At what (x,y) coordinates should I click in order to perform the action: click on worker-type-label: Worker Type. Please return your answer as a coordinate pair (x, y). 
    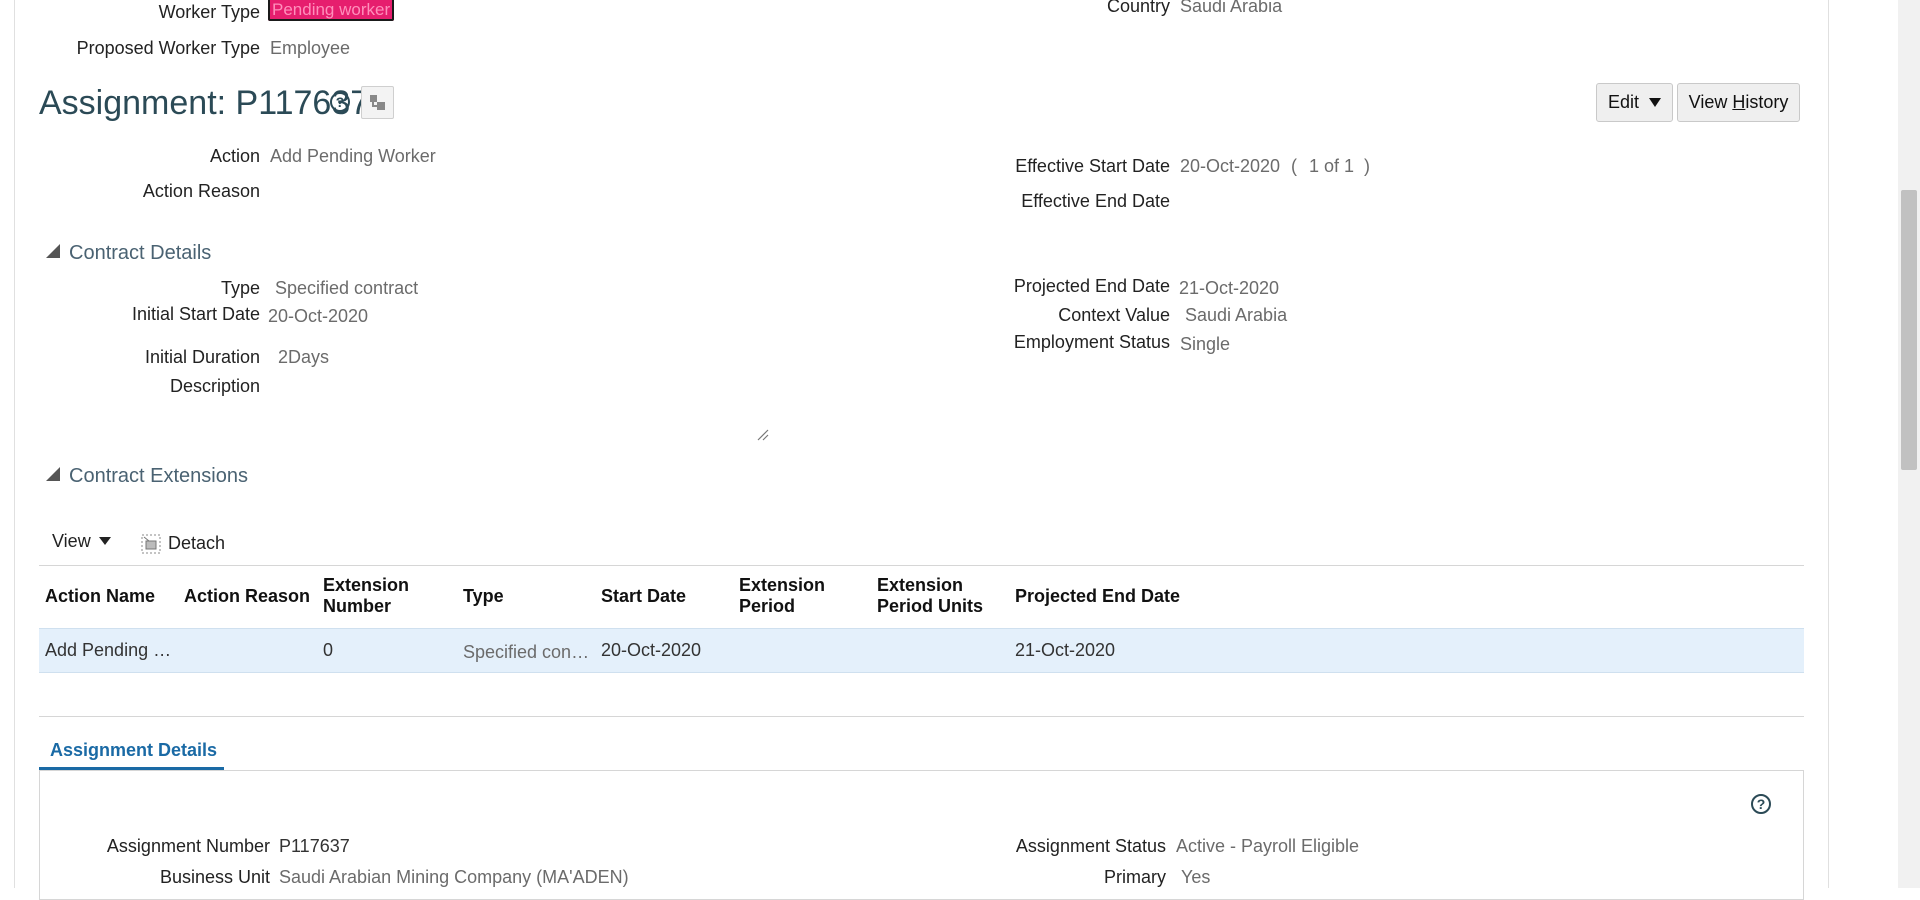
    Looking at the image, I should click on (209, 12).